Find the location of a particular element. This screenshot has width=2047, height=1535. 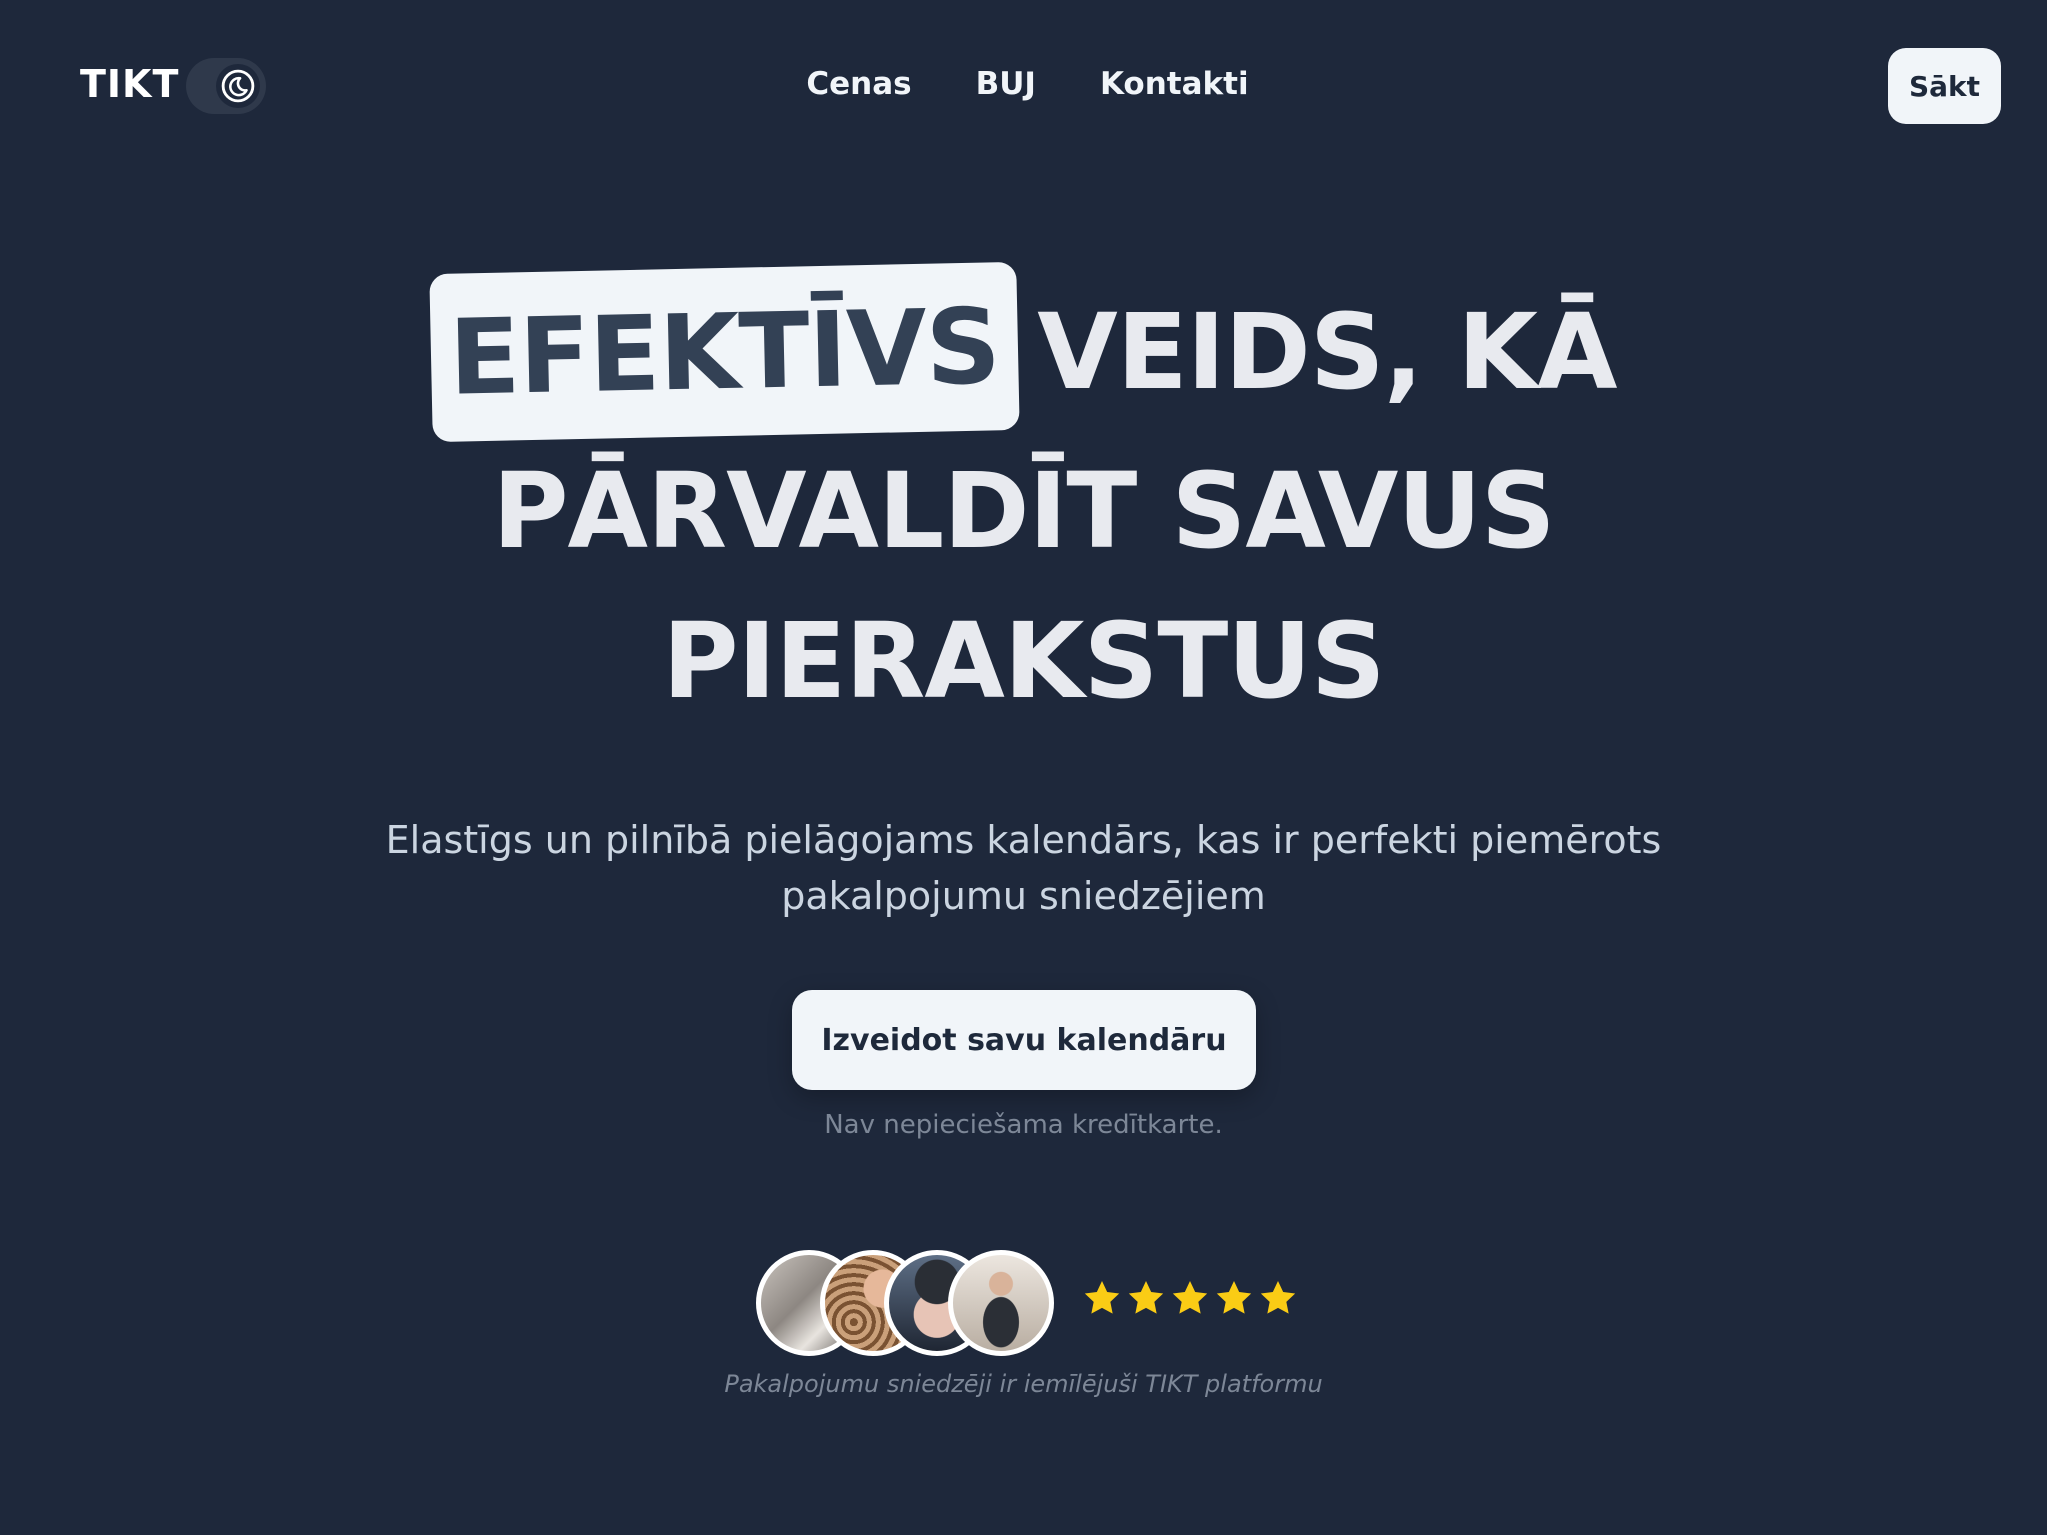

hero-line-2: PĀRVALDĪT SAVUS is located at coordinates (1023, 511).